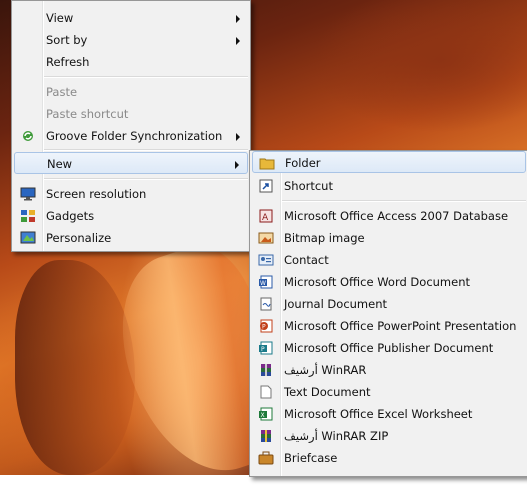 This screenshot has width=527, height=491. I want to click on svg-text: X, so click(263, 415).